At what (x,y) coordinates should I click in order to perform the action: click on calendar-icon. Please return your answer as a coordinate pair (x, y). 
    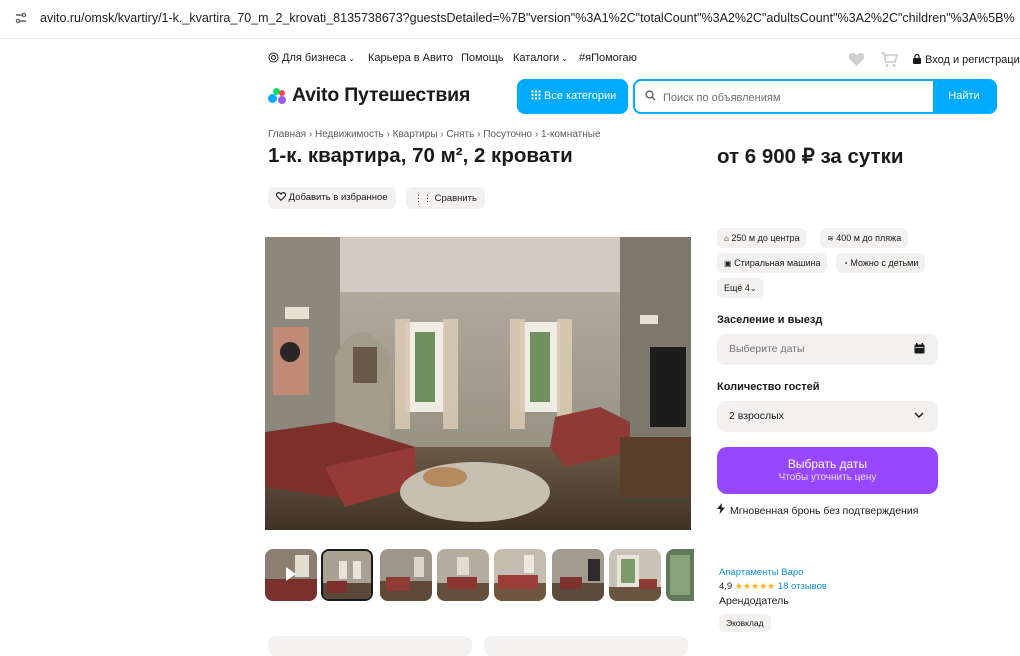
    Looking at the image, I should click on (919, 350).